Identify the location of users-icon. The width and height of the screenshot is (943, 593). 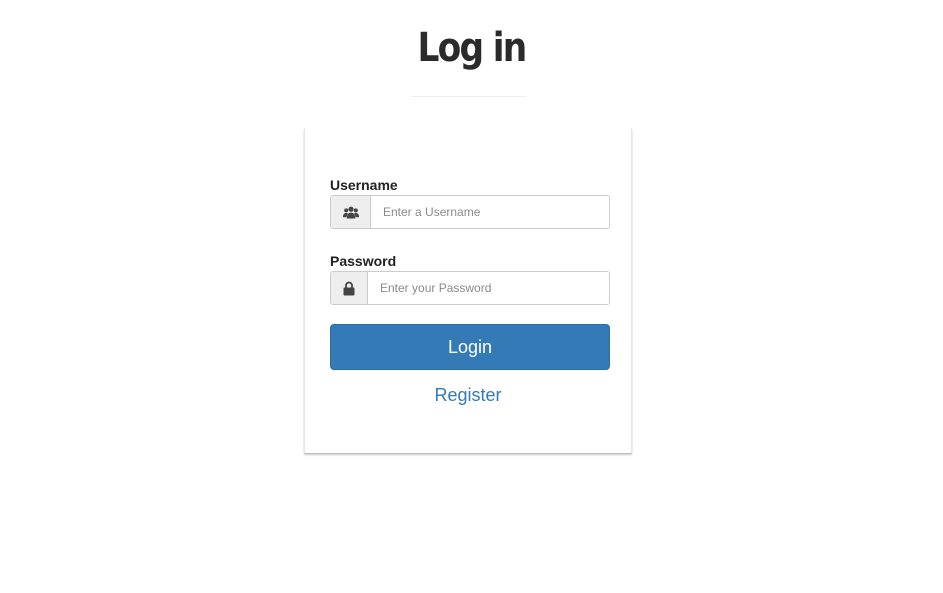
(351, 212).